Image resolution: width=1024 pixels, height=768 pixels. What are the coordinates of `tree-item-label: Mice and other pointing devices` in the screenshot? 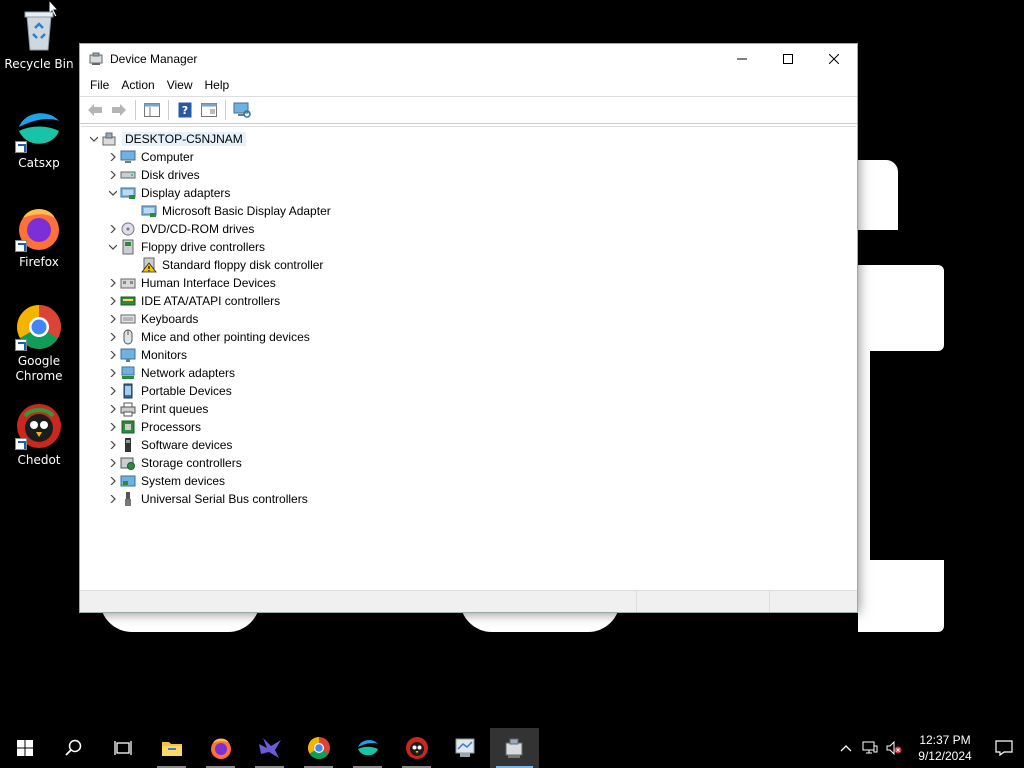 It's located at (225, 337).